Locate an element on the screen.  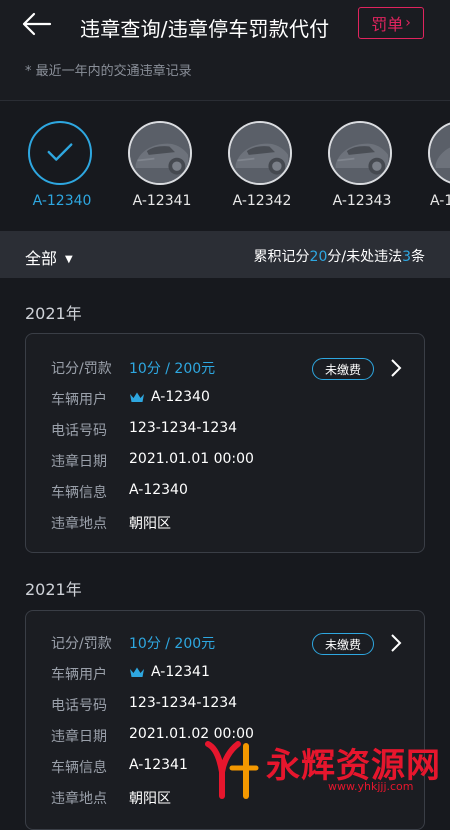
field-value-wrap: A-12341 is located at coordinates (169, 672).